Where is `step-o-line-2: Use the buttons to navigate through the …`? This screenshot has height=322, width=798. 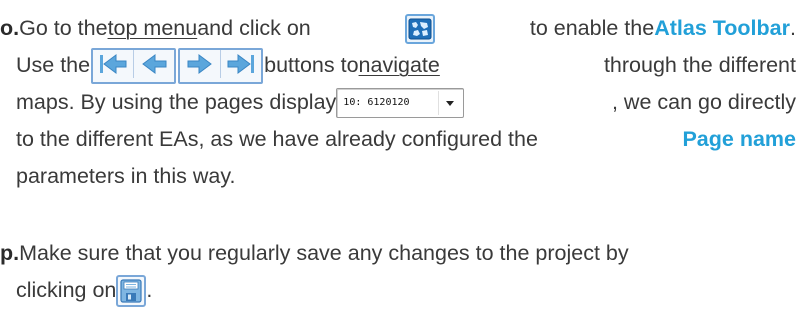
step-o-line-2: Use the buttons to navigate through the … is located at coordinates (398, 65).